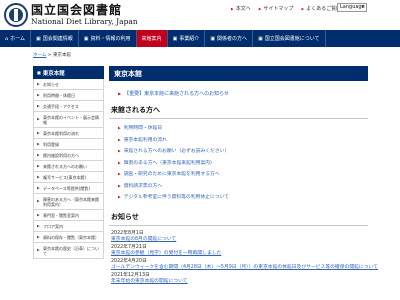  Describe the element at coordinates (243, 141) in the screenshot. I see `link-usage-flow: 東京本館利用の流れ` at that location.